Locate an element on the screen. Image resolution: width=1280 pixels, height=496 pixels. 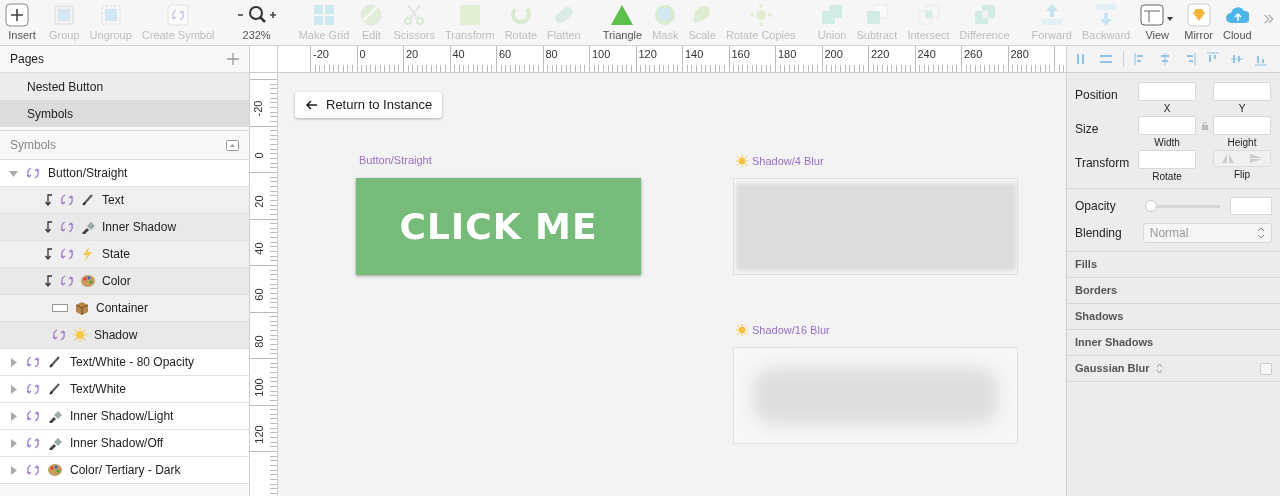
layer-name: Text/White is located at coordinates (98, 389).